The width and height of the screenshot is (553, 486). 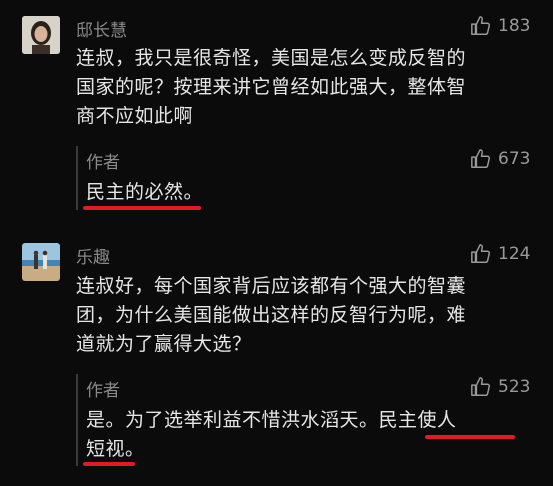 I want to click on comment-line: 道就为了赢得大选？, so click(x=164, y=344).